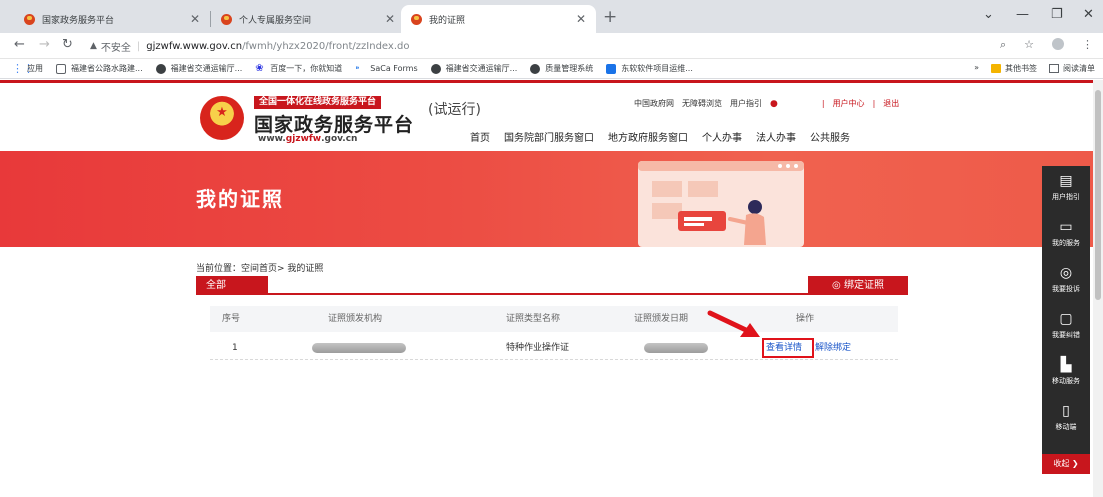 The height and width of the screenshot is (497, 1103). Describe the element at coordinates (858, 285) in the screenshot. I see `bind-license-button: ◎ 绑定证照` at that location.